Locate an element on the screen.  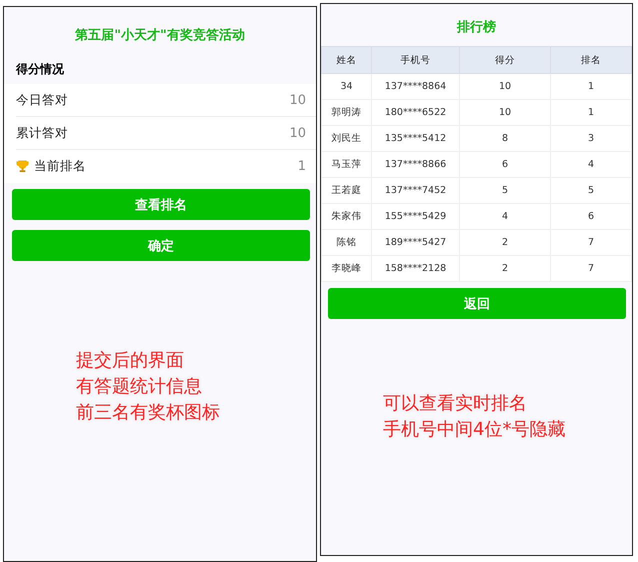
table-cell: 马玉萍 is located at coordinates (347, 165).